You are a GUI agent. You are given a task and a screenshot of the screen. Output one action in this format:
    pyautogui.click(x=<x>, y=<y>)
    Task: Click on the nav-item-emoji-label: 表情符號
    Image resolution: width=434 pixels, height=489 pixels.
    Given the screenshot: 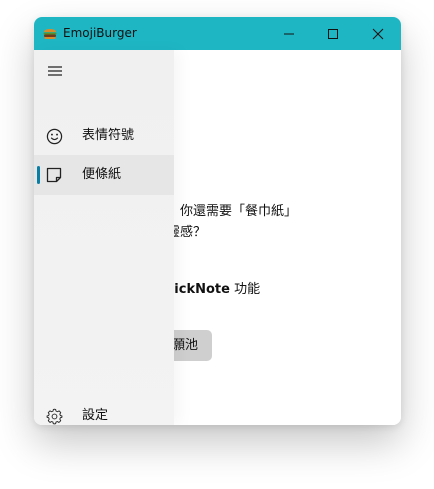 What is the action you would take?
    pyautogui.click(x=108, y=135)
    